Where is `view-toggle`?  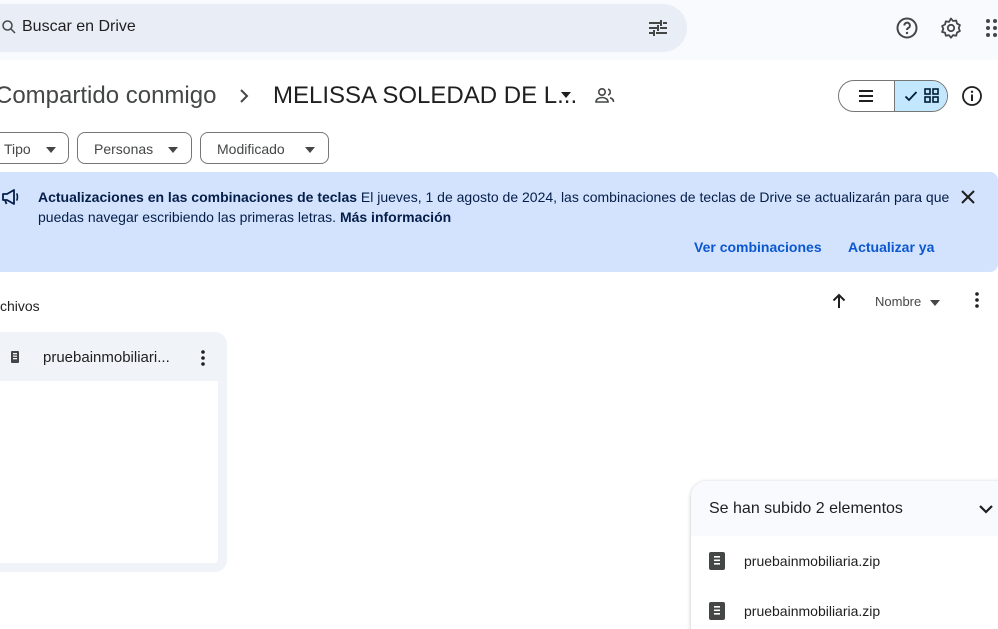
view-toggle is located at coordinates (893, 96).